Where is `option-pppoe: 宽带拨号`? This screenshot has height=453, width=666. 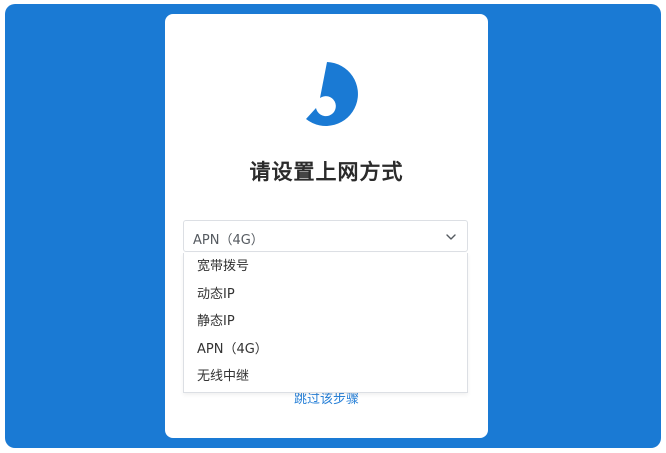 option-pppoe: 宽带拨号 is located at coordinates (325, 267).